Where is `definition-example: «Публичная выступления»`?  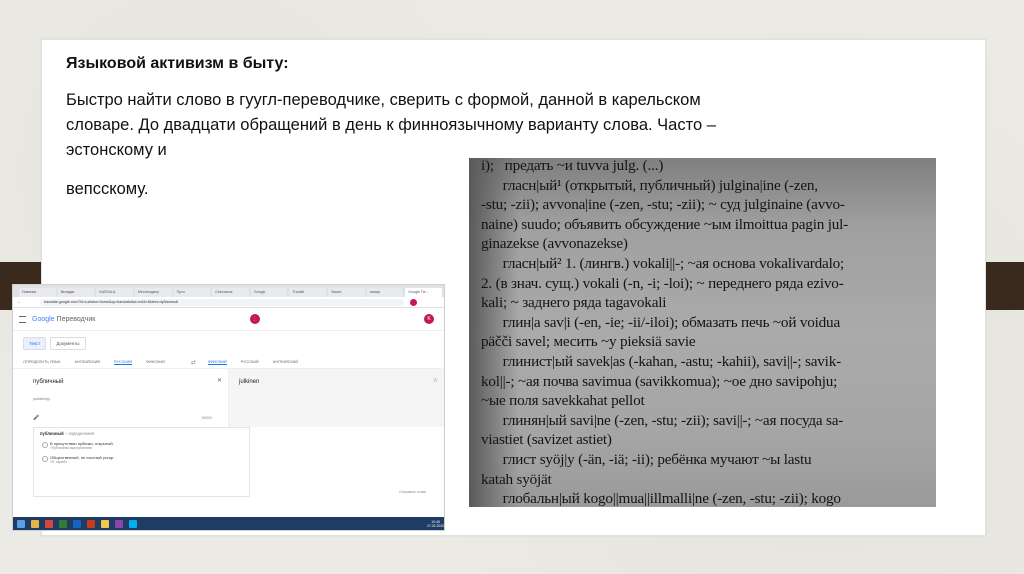
definition-example: «Публичная выступления» is located at coordinates (71, 448).